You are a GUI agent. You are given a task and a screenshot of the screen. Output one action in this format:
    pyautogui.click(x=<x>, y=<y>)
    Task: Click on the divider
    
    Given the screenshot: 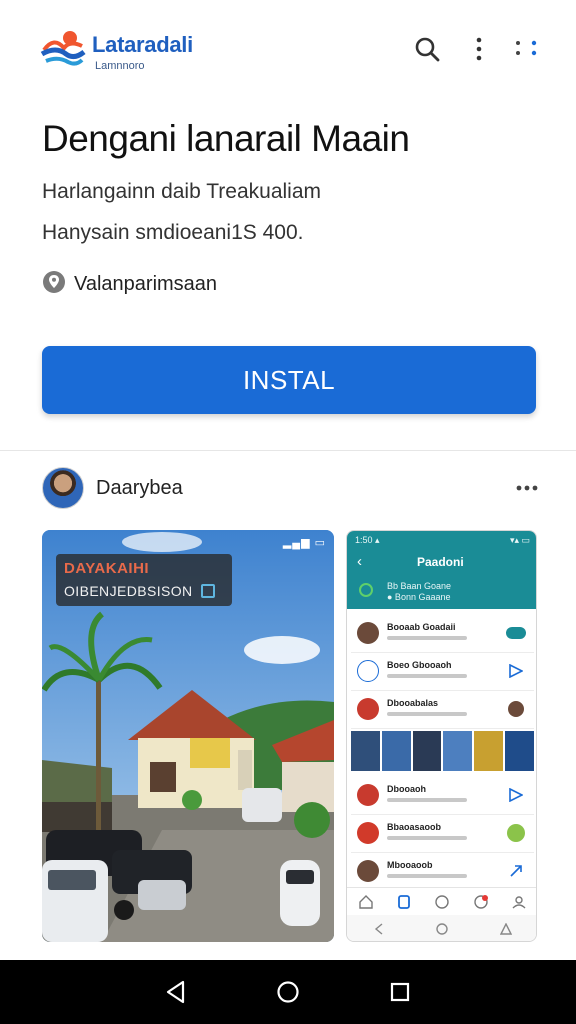 What is the action you would take?
    pyautogui.click(x=288, y=450)
    